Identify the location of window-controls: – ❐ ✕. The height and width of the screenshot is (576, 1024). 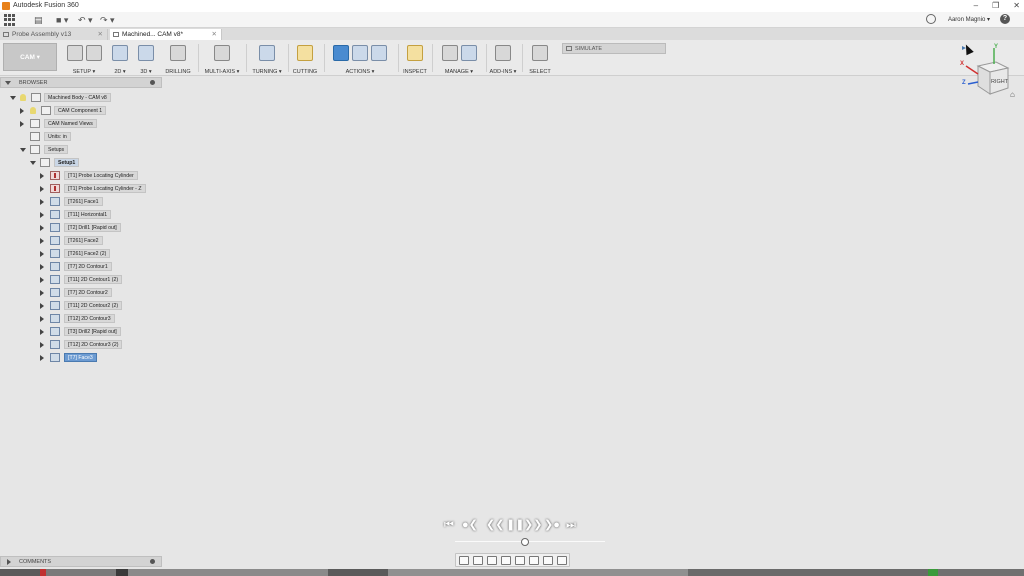
(997, 6).